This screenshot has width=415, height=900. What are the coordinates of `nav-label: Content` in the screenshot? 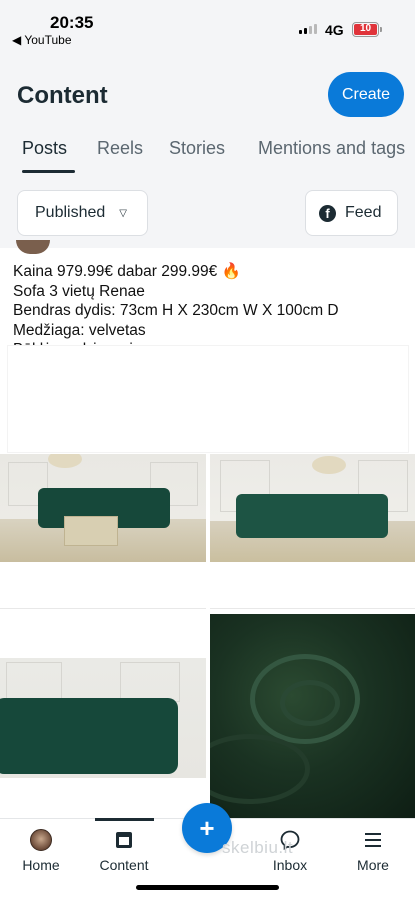 It's located at (124, 865).